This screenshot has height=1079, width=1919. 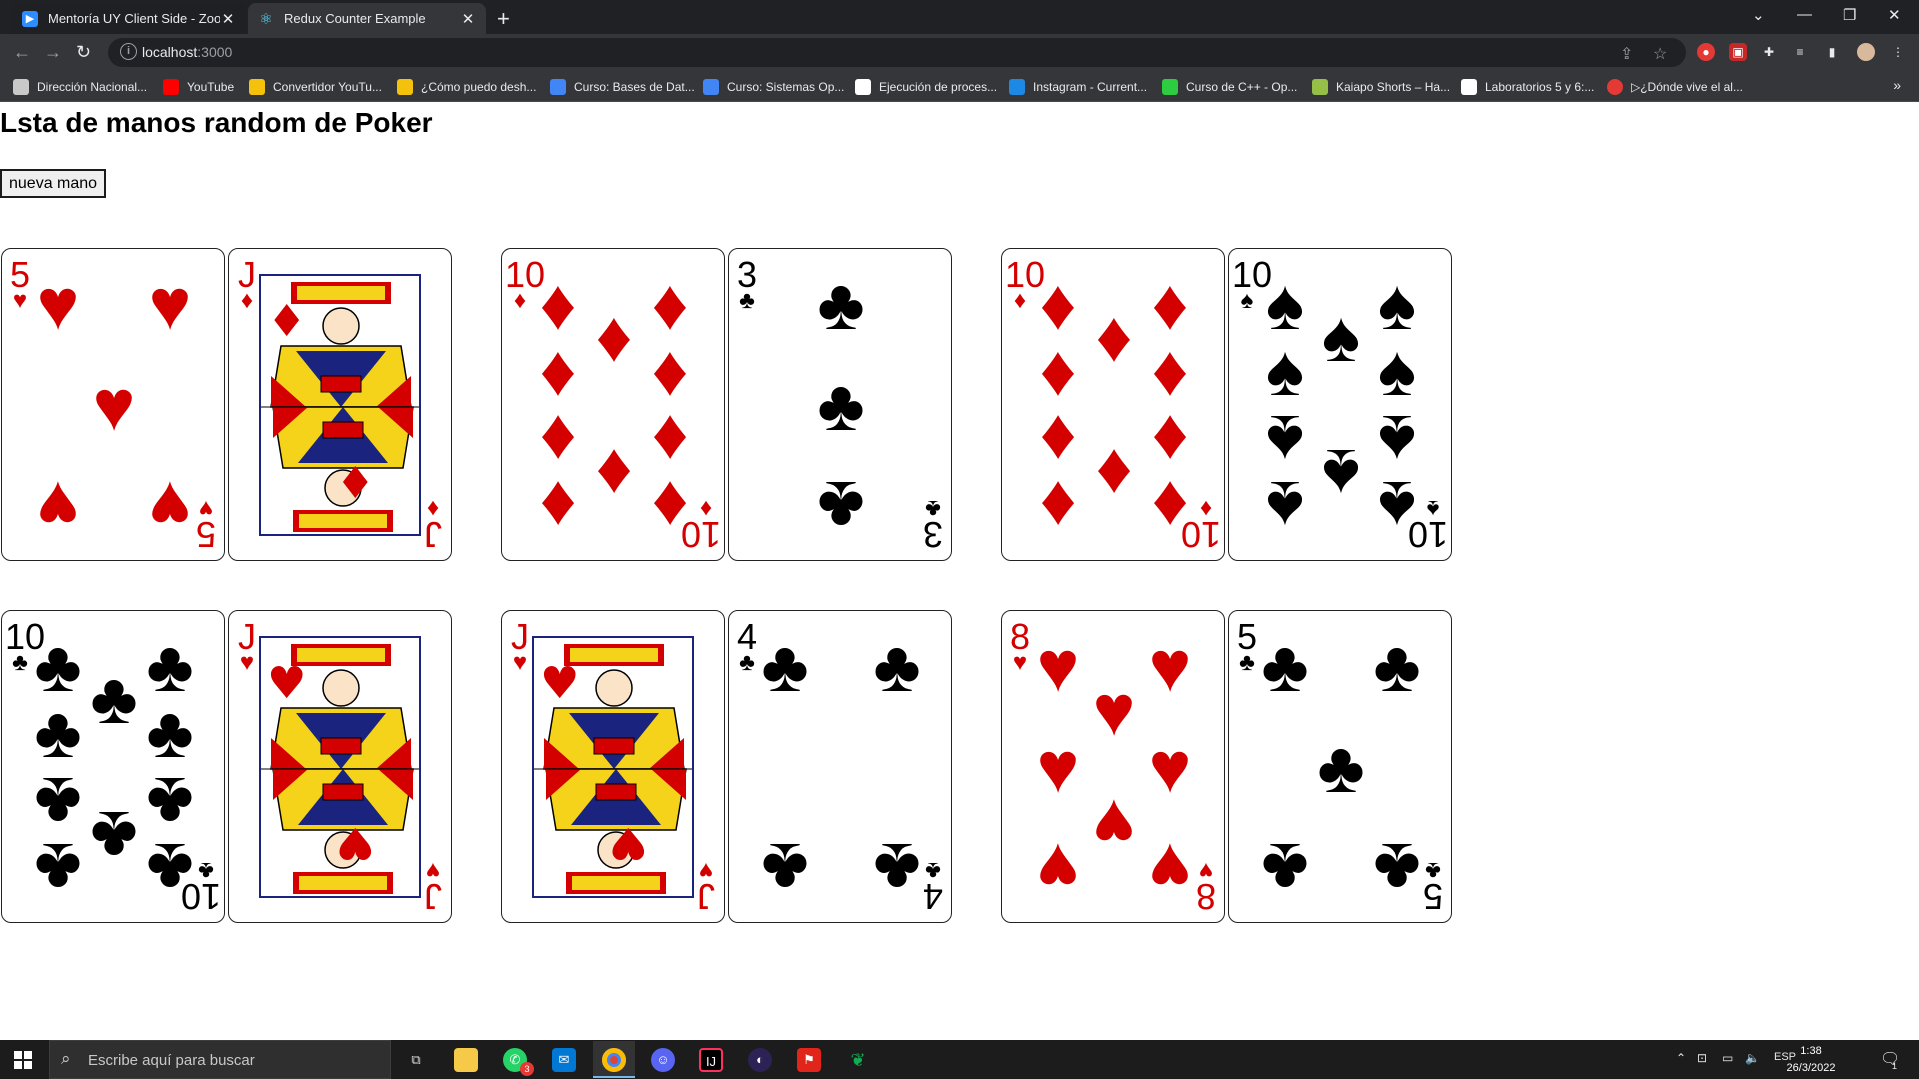 What do you see at coordinates (1660, 54) in the screenshot?
I see `bookmark-star-icon: ☆` at bounding box center [1660, 54].